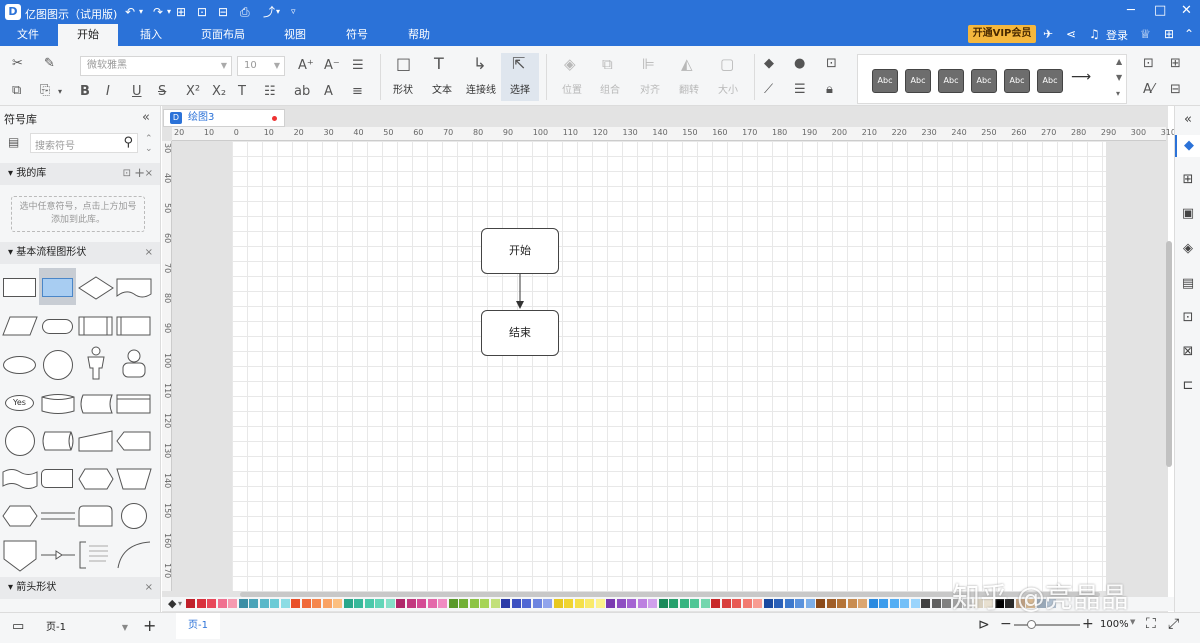 Image resolution: width=1200 pixels, height=643 pixels. What do you see at coordinates (146, 117) in the screenshot?
I see `collapse-panel-icon: «` at bounding box center [146, 117].